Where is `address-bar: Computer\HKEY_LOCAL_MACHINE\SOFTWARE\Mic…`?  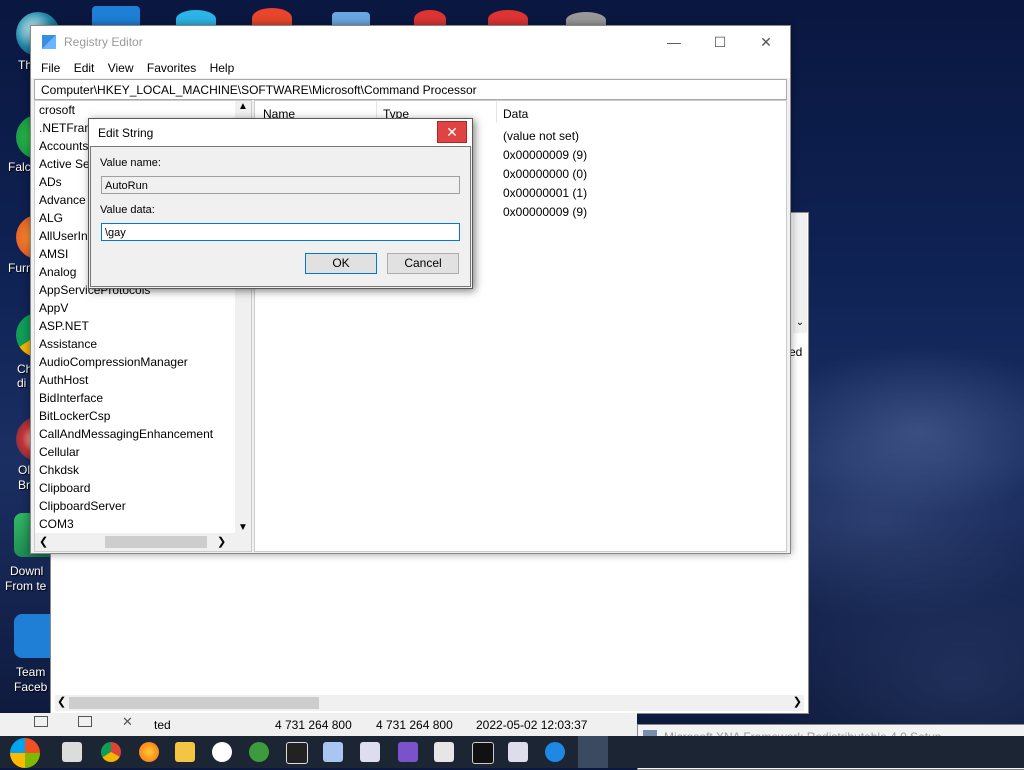 address-bar: Computer\HKEY_LOCAL_MACHINE\SOFTWARE\Mic… is located at coordinates (410, 89).